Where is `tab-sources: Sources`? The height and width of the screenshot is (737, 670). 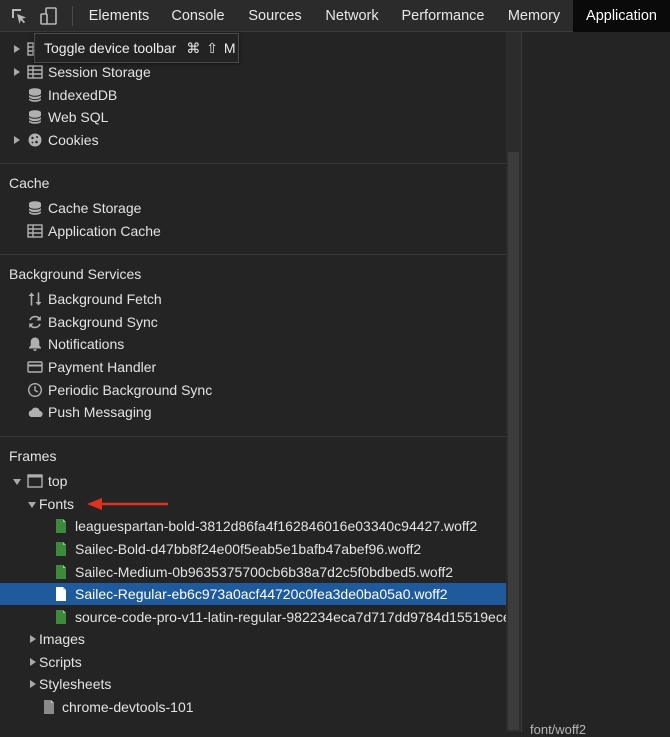 tab-sources: Sources is located at coordinates (275, 16).